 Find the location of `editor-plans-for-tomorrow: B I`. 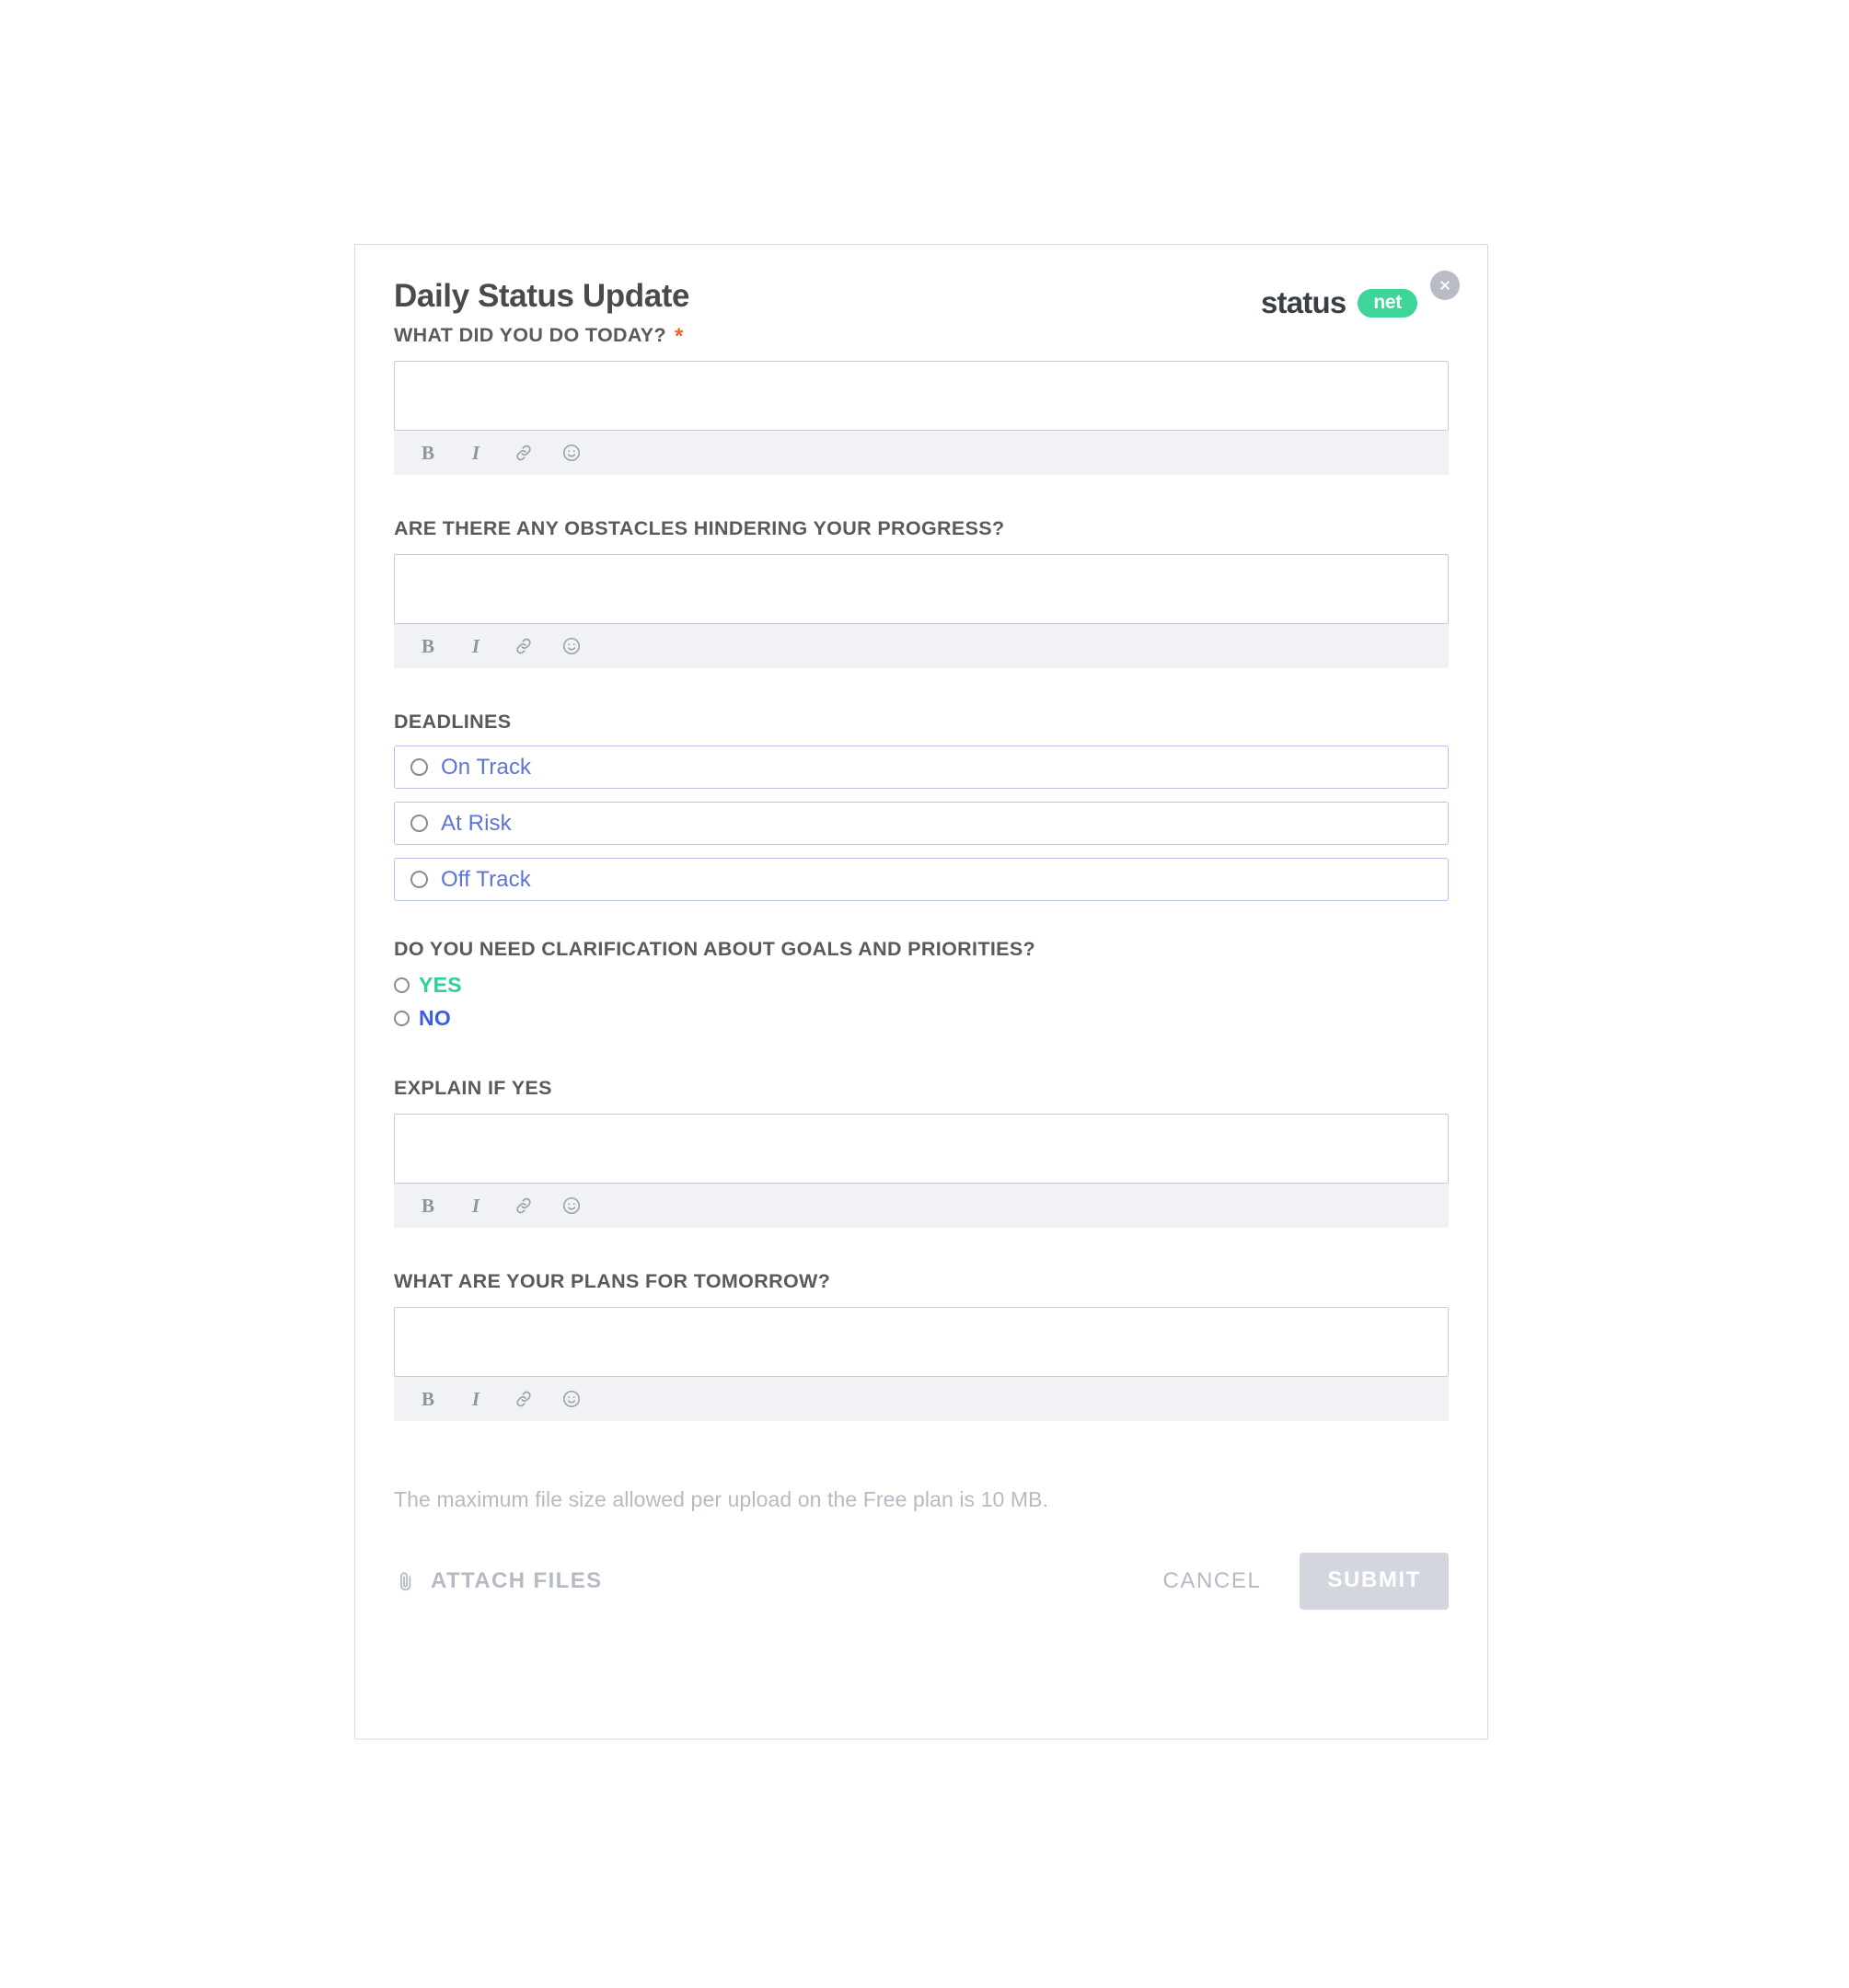

editor-plans-for-tomorrow: B I is located at coordinates (921, 1364).